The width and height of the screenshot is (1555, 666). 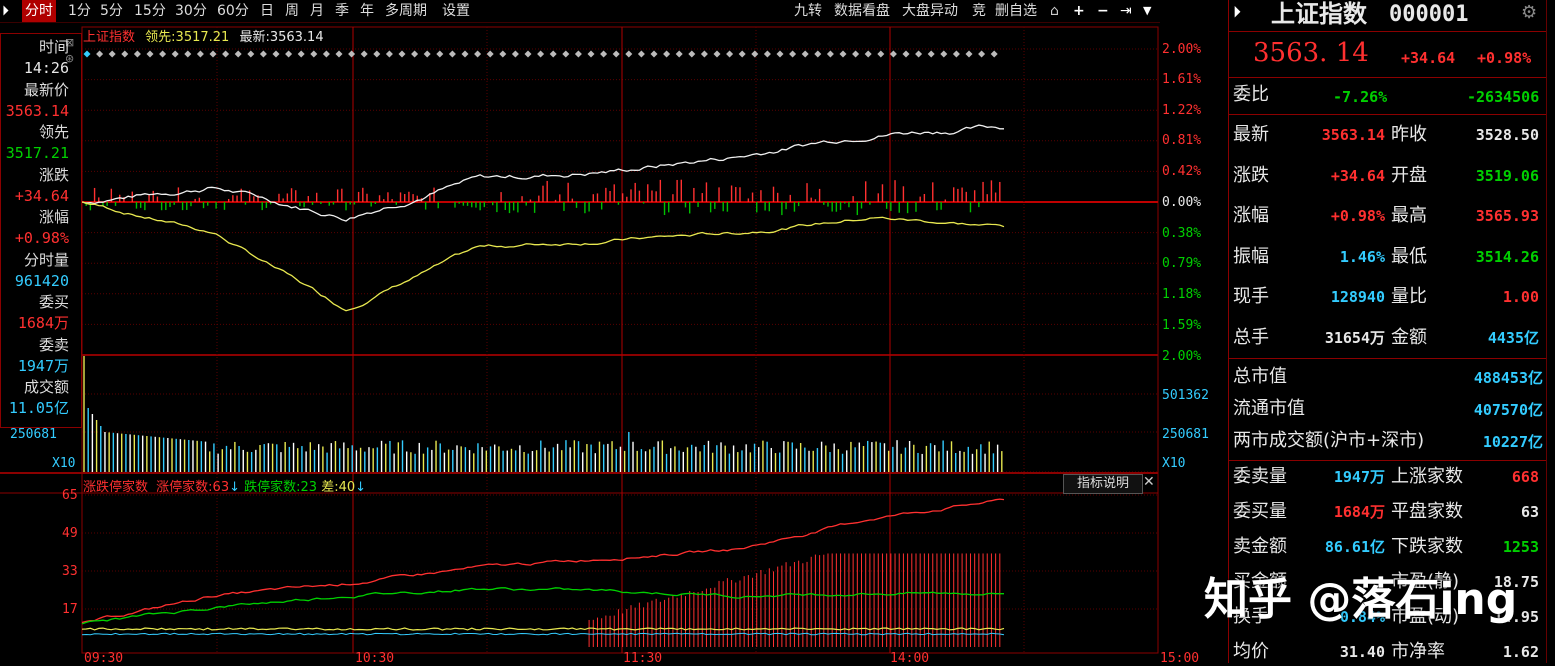 What do you see at coordinates (542, 173) in the screenshot?
I see `index-price-line` at bounding box center [542, 173].